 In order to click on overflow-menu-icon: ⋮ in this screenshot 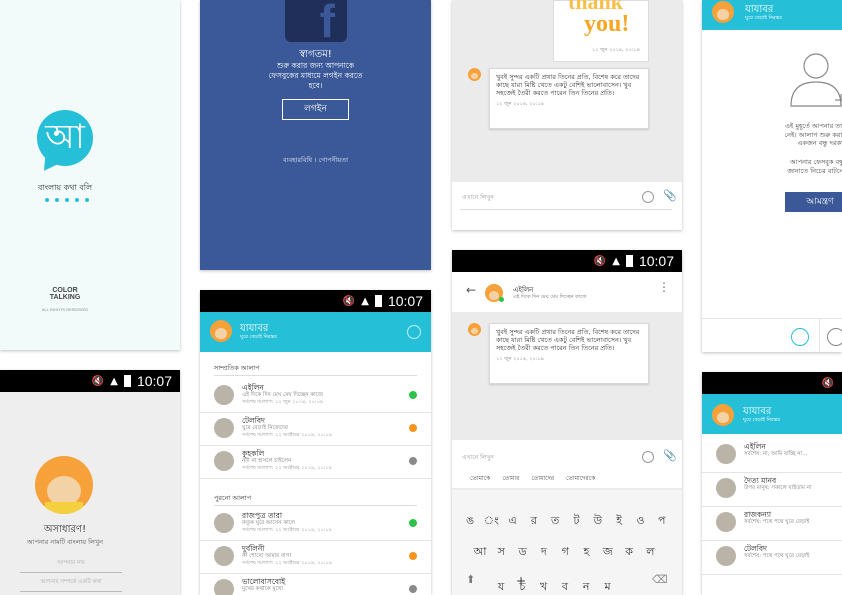, I will do `click(664, 287)`.